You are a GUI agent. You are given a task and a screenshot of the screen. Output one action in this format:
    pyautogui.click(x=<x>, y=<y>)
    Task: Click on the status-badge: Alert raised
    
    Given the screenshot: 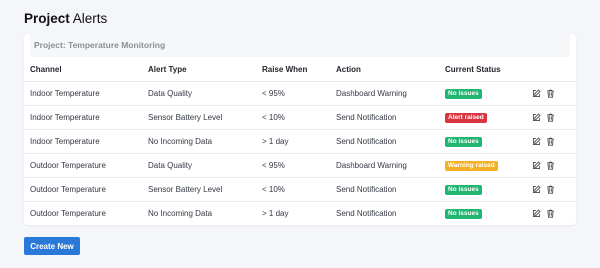 What is the action you would take?
    pyautogui.click(x=466, y=118)
    